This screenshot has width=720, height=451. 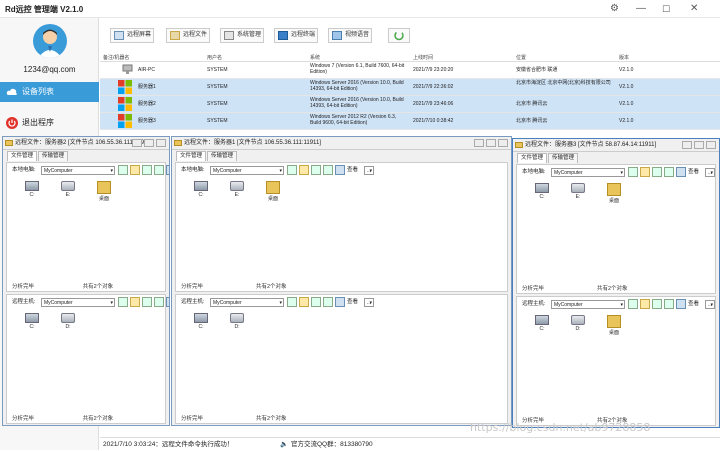 What do you see at coordinates (188, 35) in the screenshot?
I see `remote-file-button: 远程文件` at bounding box center [188, 35].